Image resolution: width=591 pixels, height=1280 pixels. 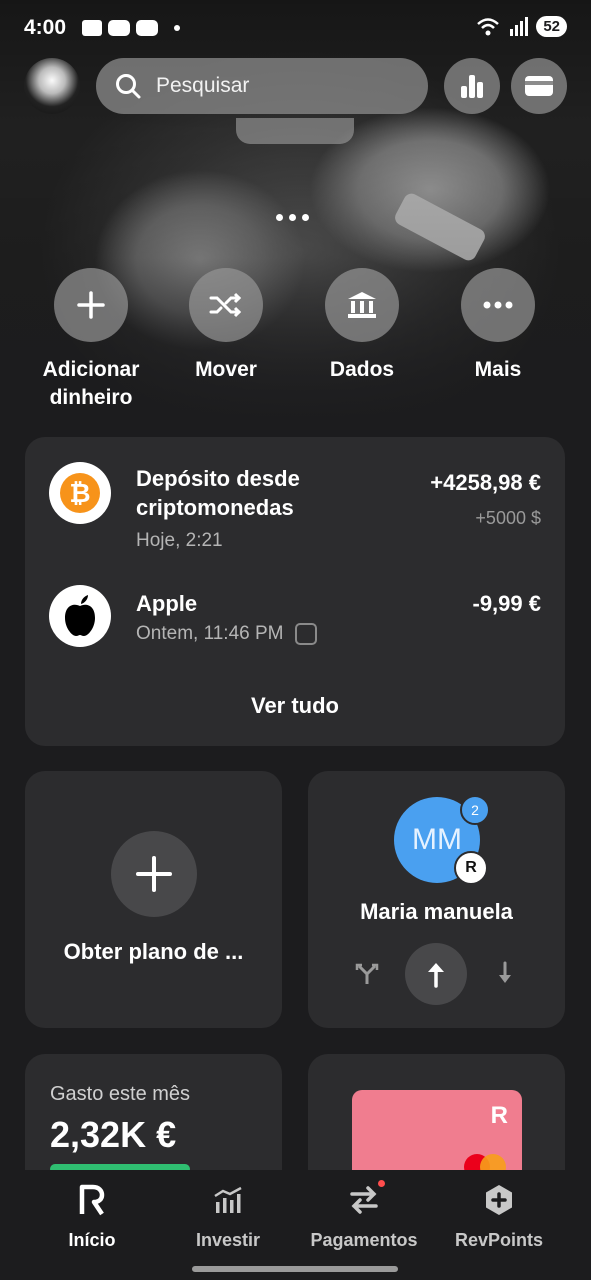 I want to click on nav-item-invest: Investir, so click(x=228, y=1216).